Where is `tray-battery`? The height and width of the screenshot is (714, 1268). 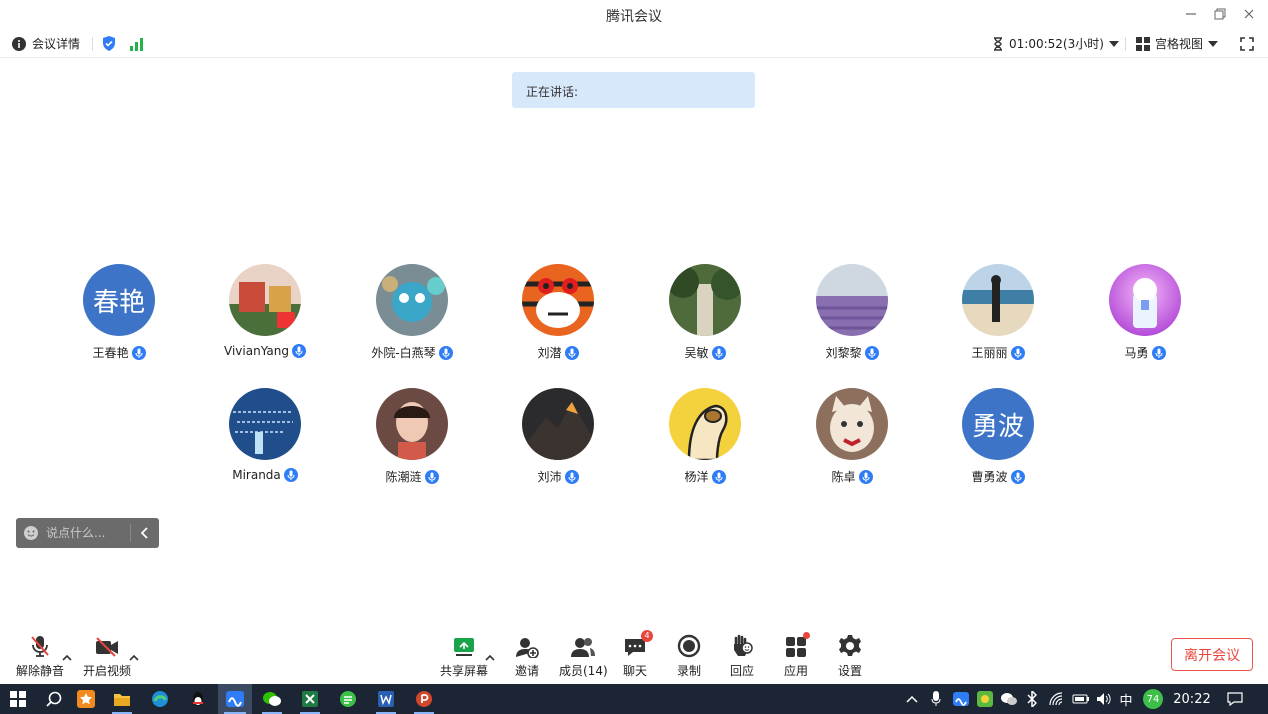
tray-battery is located at coordinates (1081, 699).